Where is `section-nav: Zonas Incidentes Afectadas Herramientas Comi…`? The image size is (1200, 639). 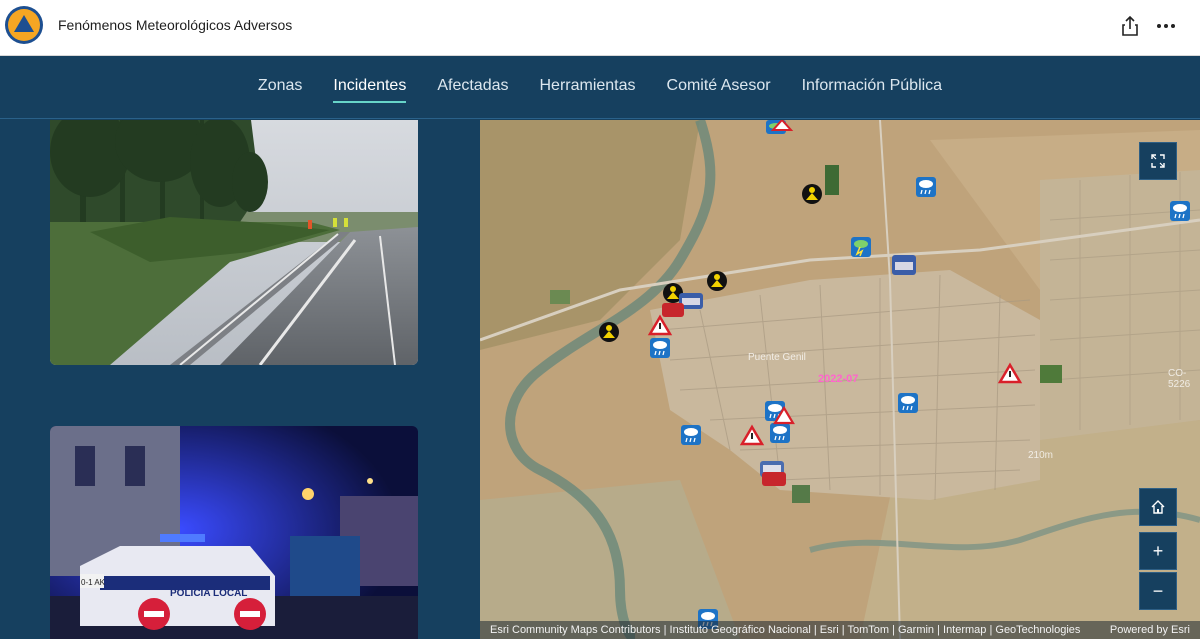
section-nav: Zonas Incidentes Afectadas Herramientas Comi… is located at coordinates (600, 88).